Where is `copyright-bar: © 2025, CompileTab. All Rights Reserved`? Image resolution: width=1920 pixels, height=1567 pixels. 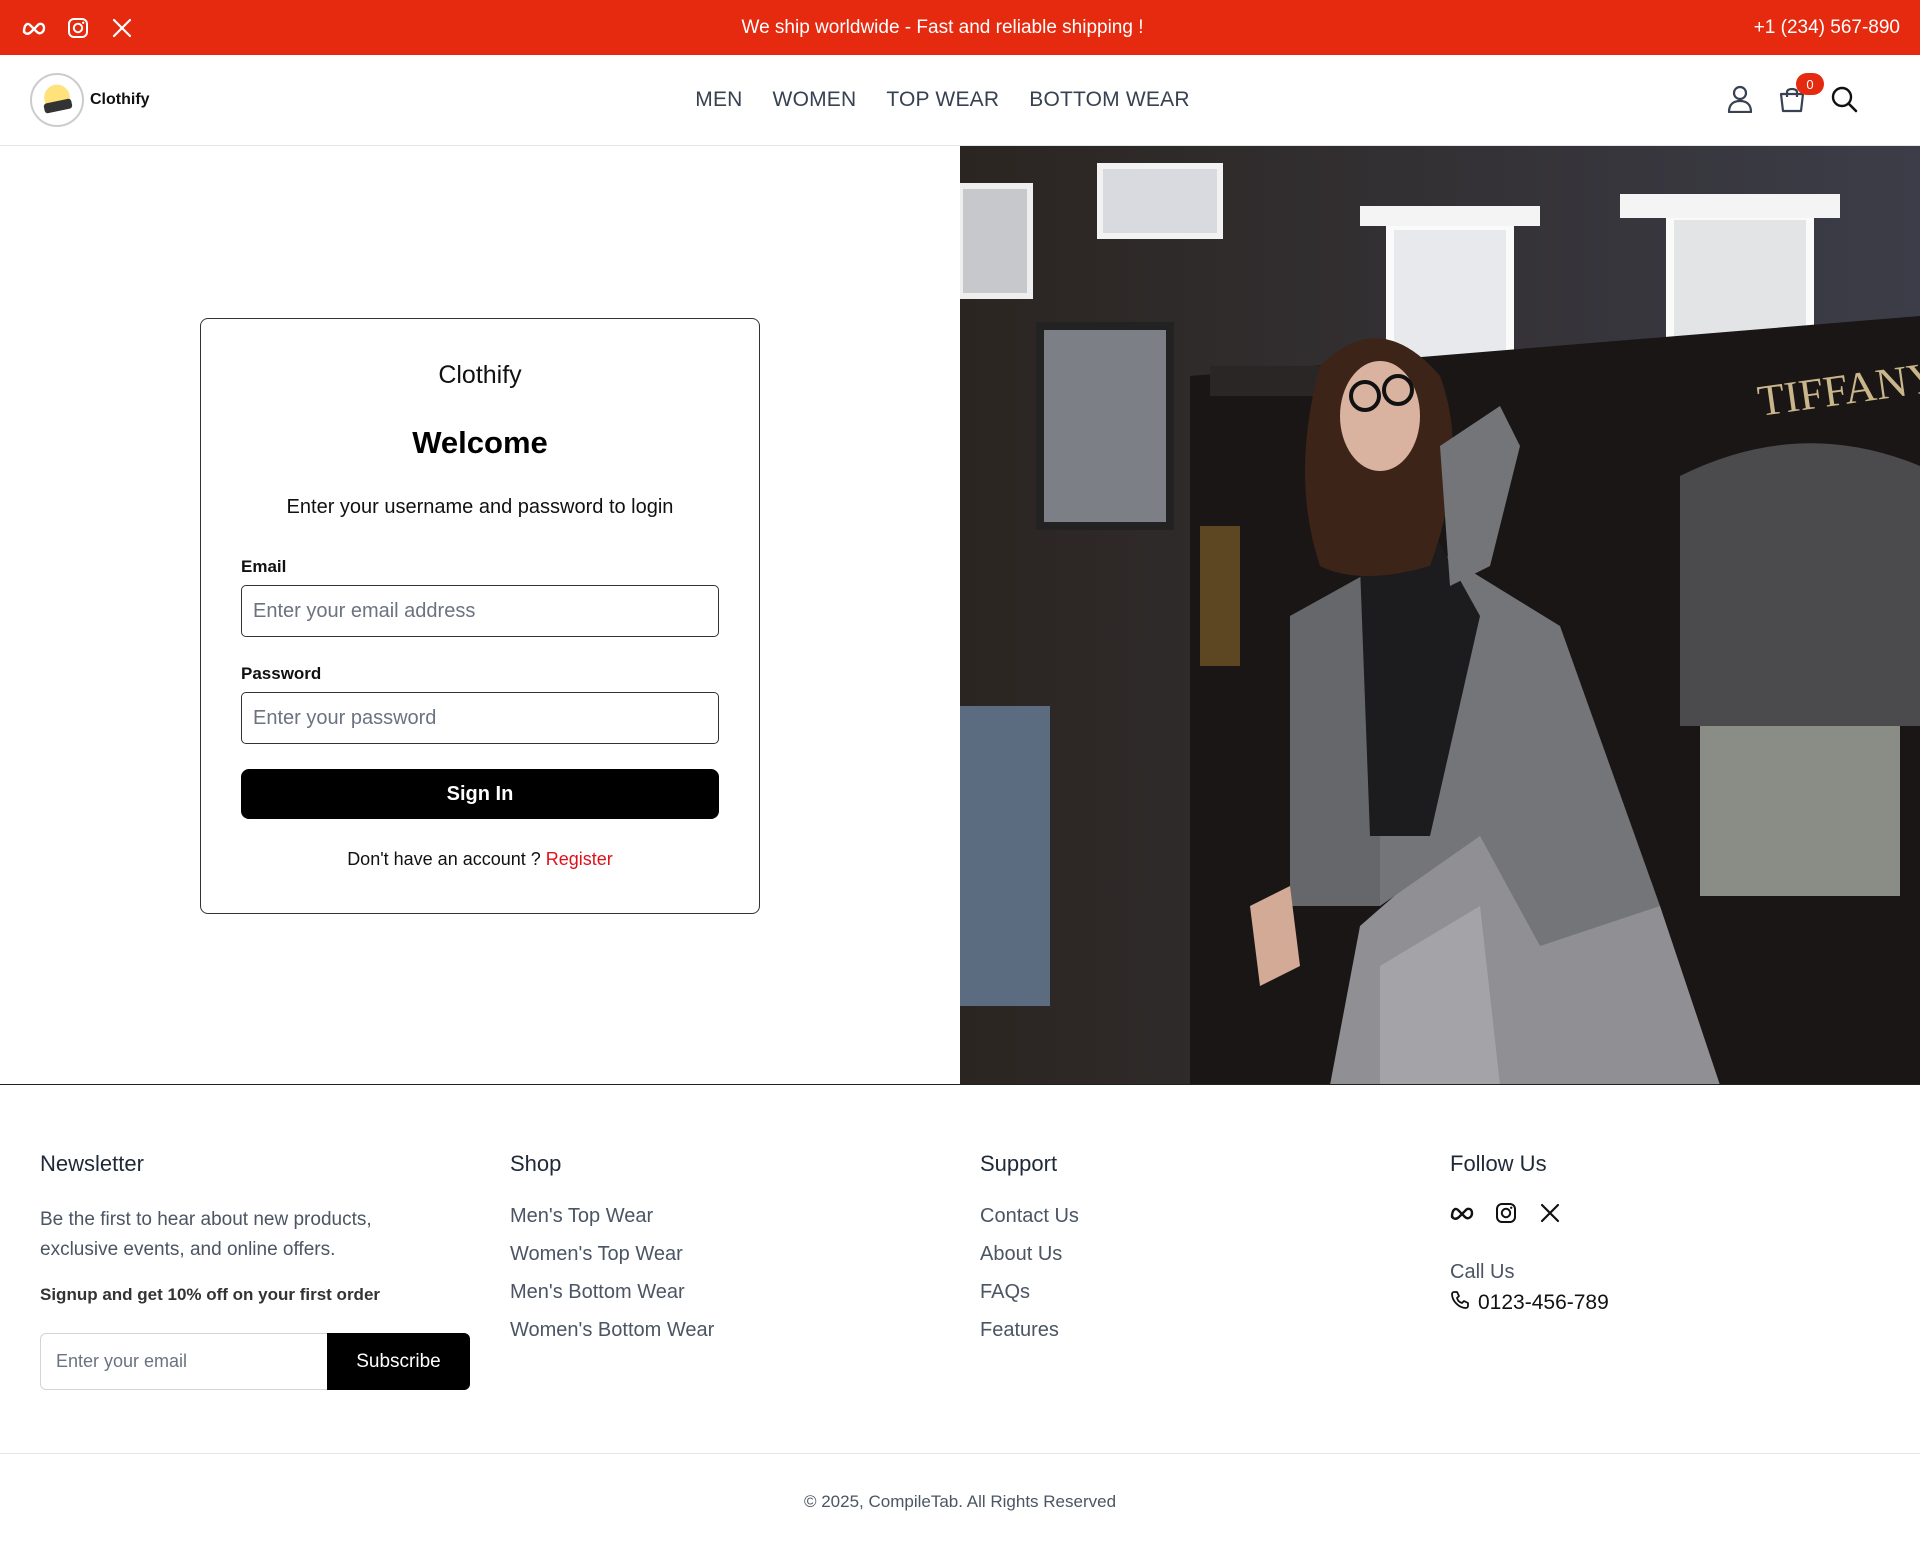 copyright-bar: © 2025, CompileTab. All Rights Reserved is located at coordinates (960, 1510).